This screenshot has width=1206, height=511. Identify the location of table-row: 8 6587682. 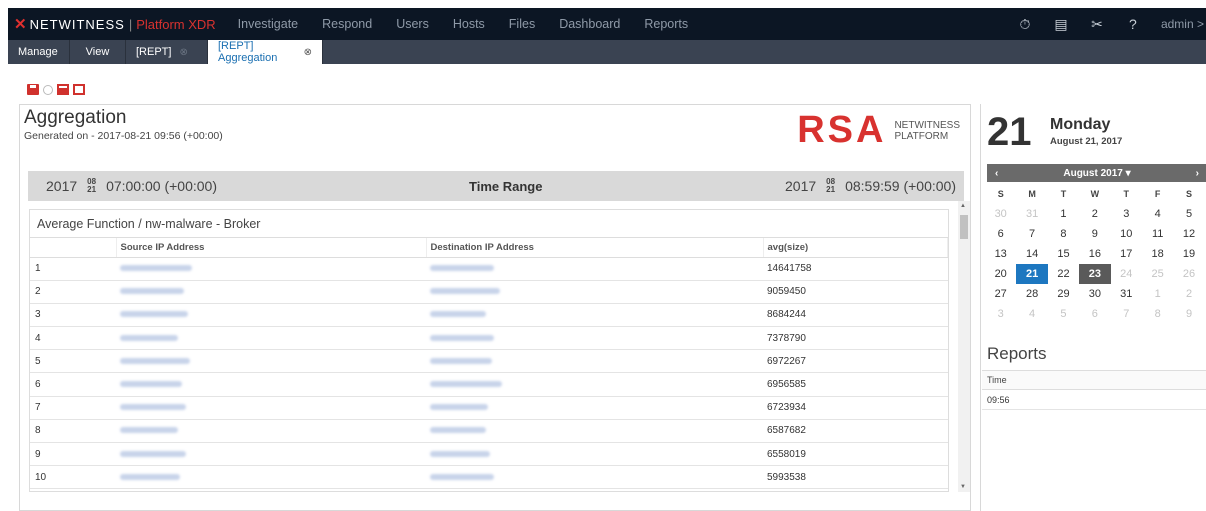
(489, 431).